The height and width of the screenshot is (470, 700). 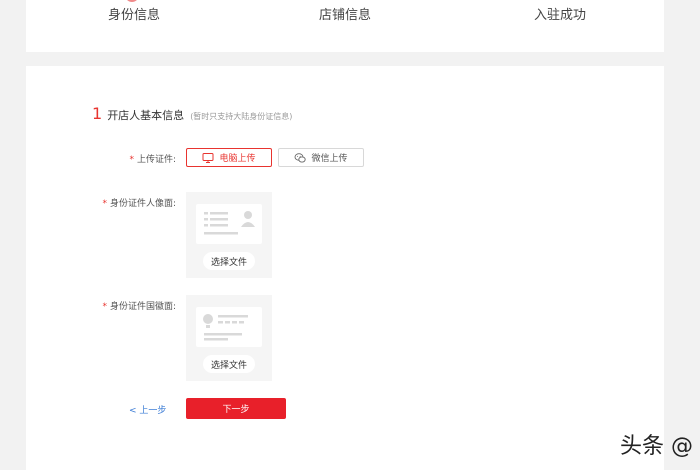 I want to click on step-indicator: 身份信息 店铺信息 入驻成功, so click(x=345, y=26).